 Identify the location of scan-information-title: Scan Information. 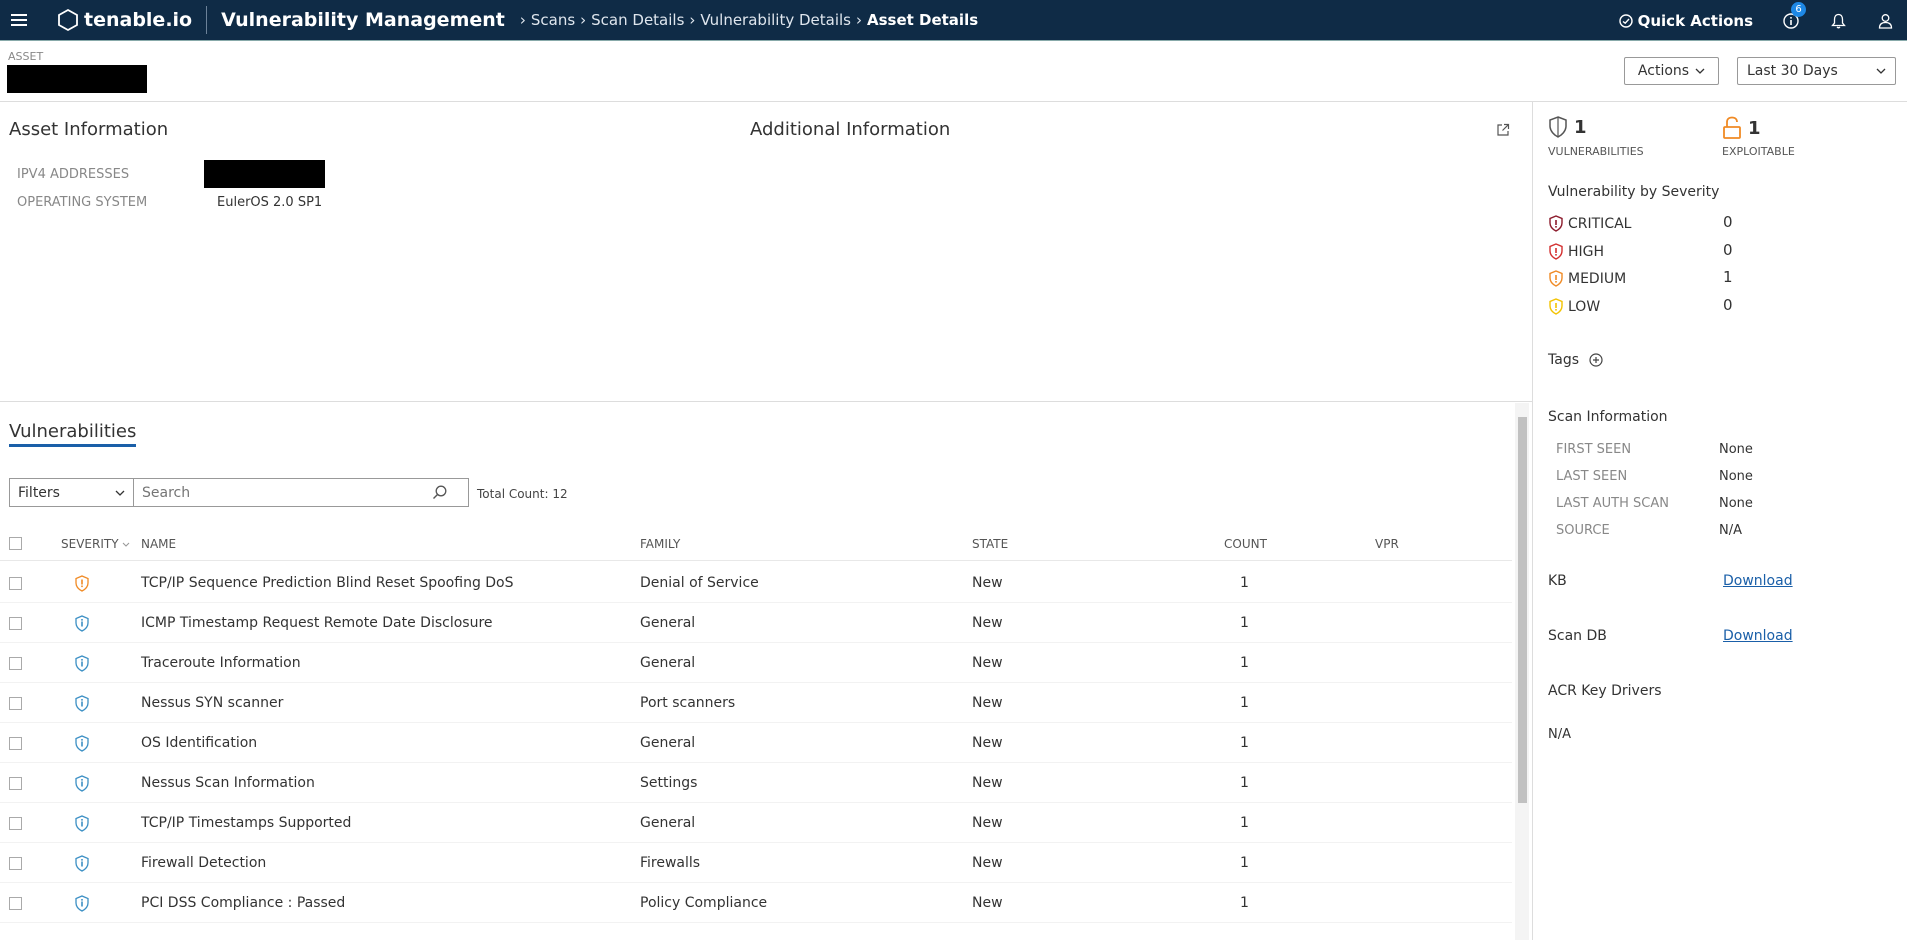
(1608, 417).